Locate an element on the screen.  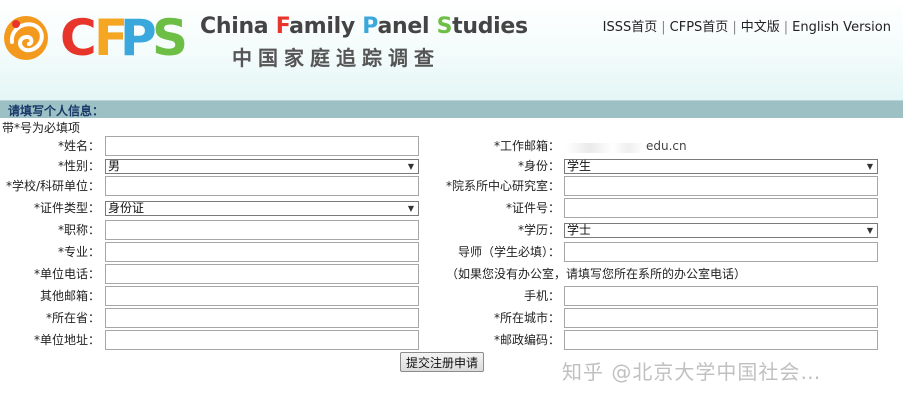
nav-link-isss-home: ISSS首页 is located at coordinates (630, 27).